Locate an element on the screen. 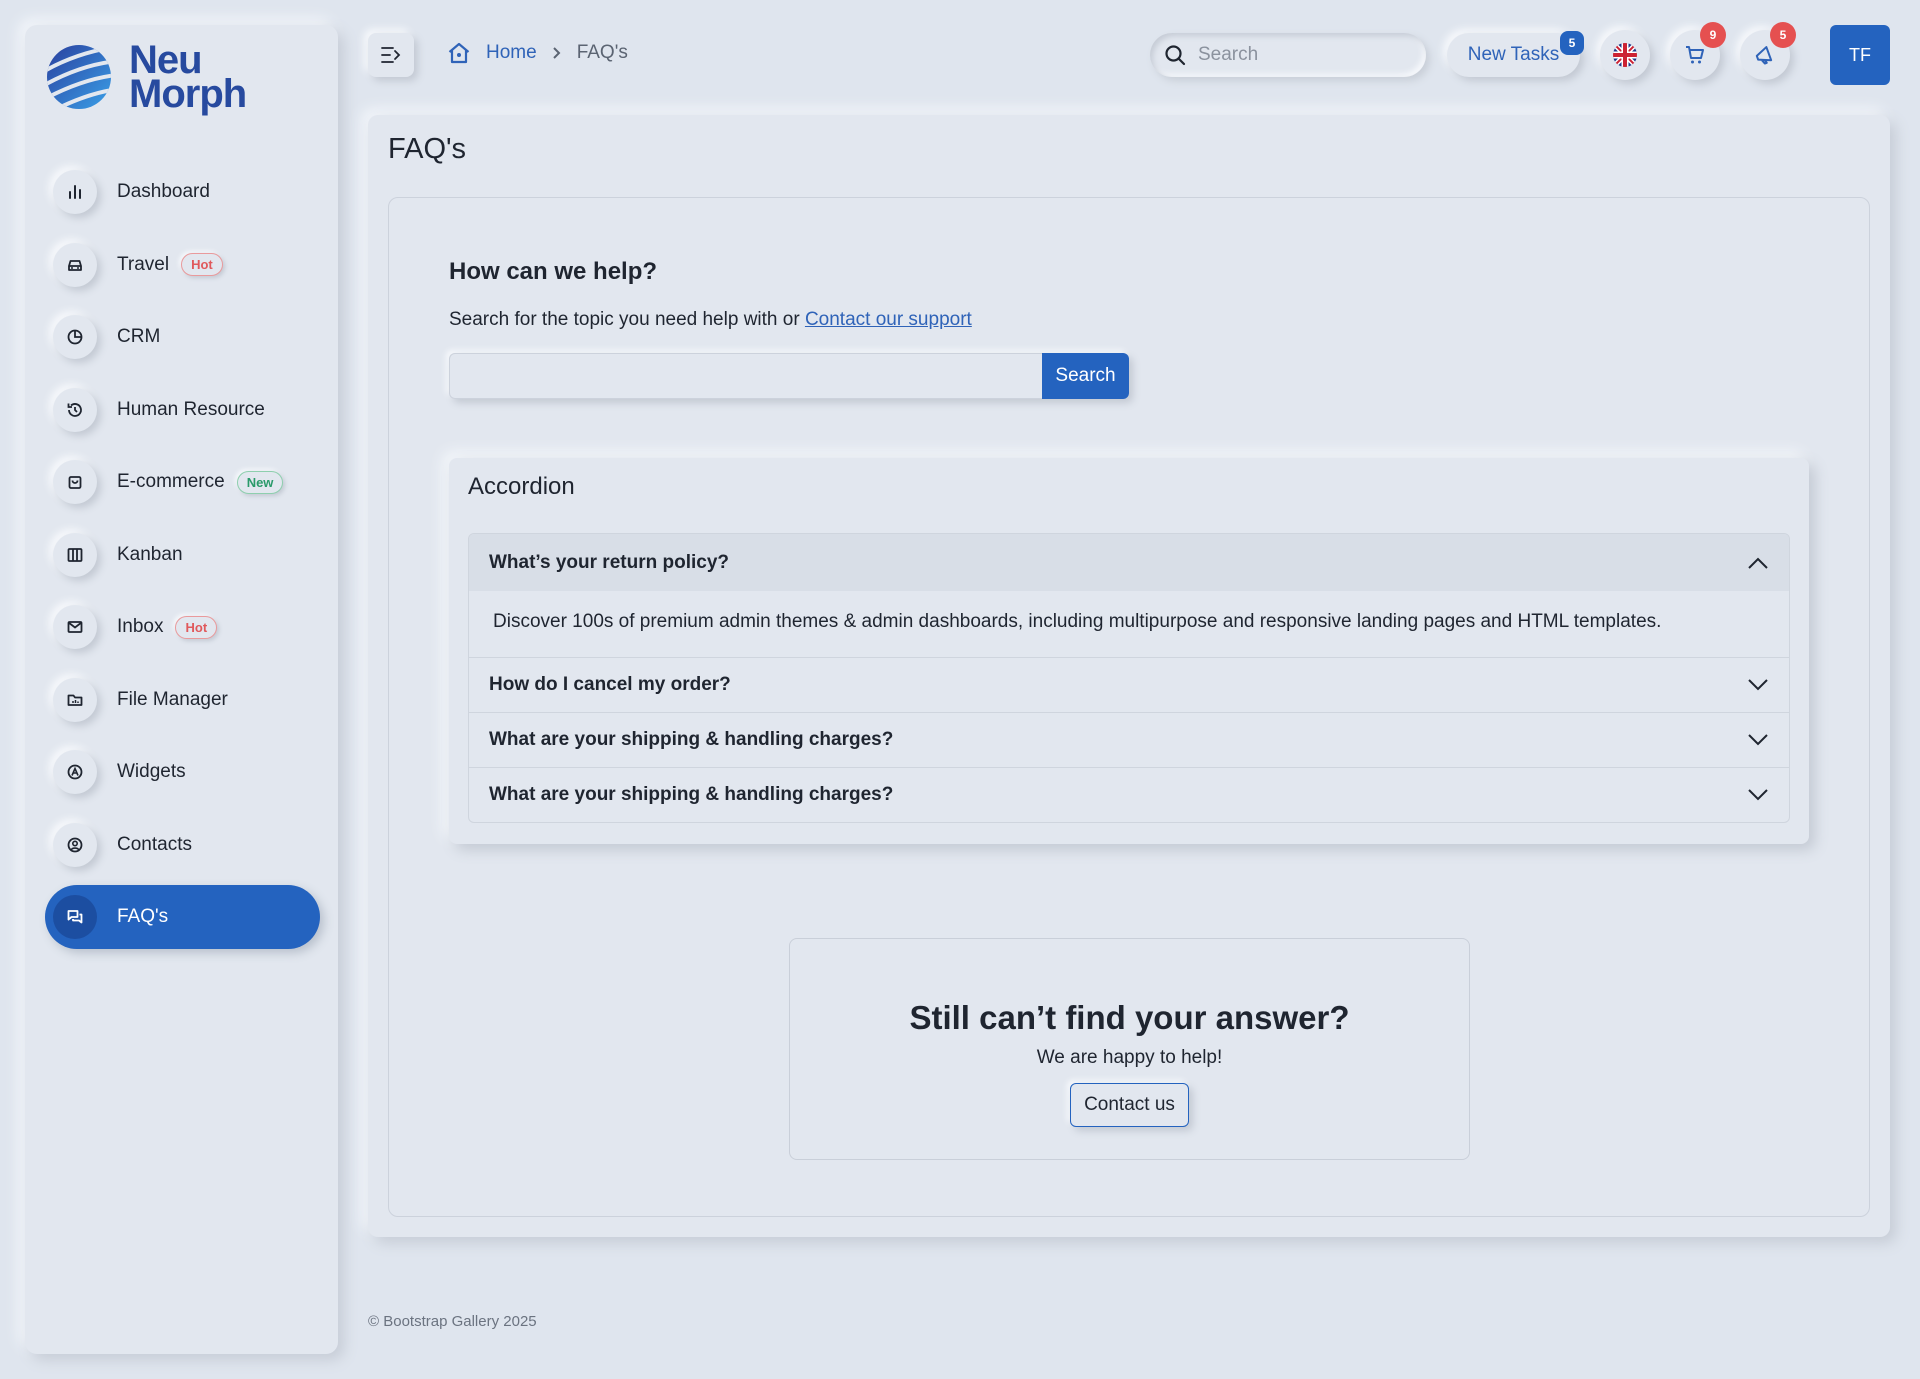 The image size is (1920, 1379). home-icon is located at coordinates (459, 53).